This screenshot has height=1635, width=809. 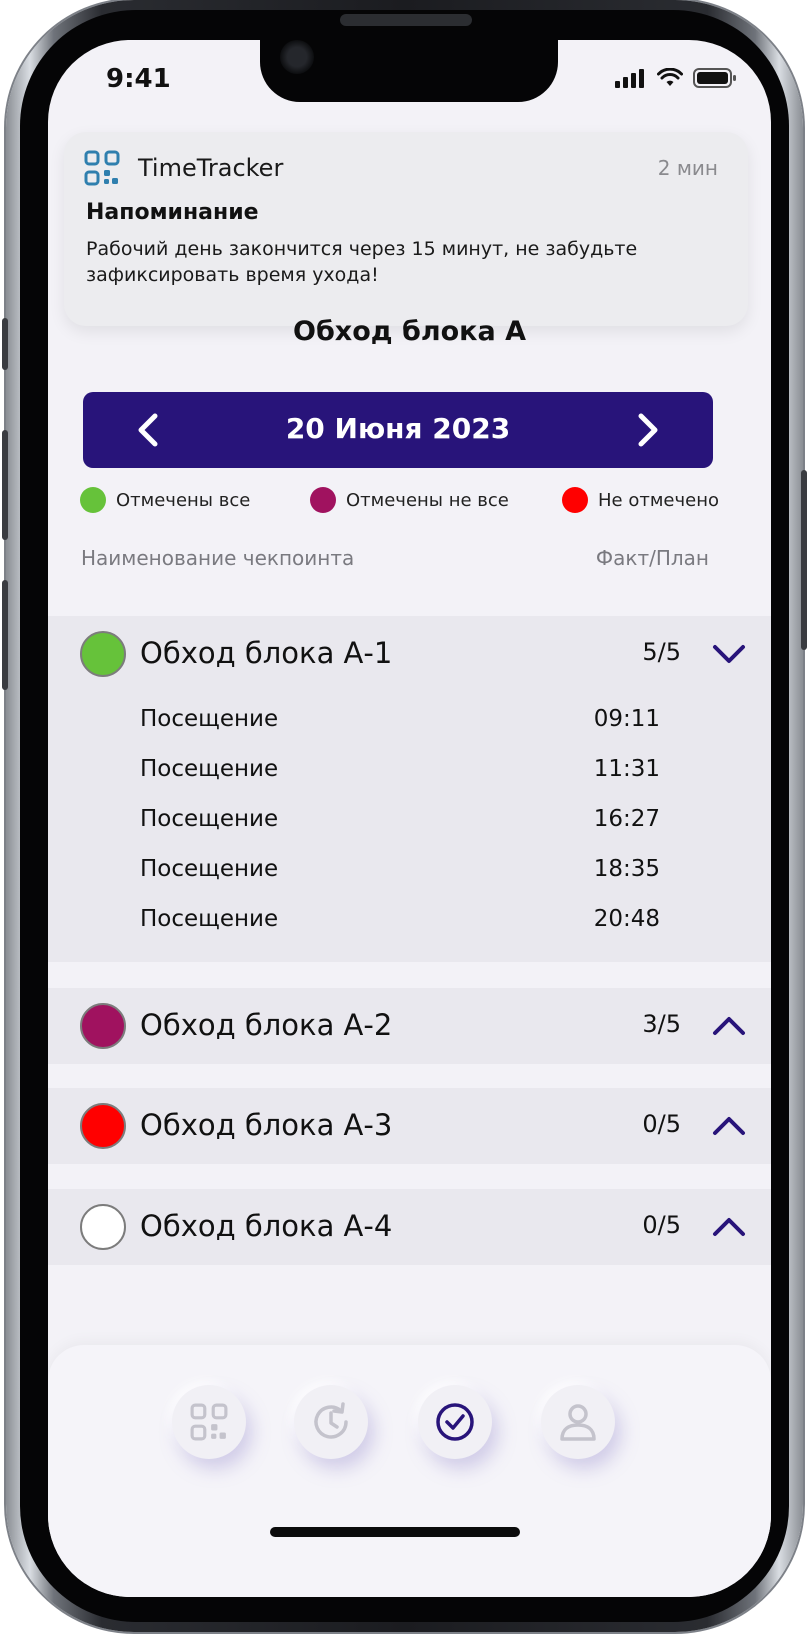 I want to click on legend-item-all-marked: Отмечены все, so click(x=165, y=500).